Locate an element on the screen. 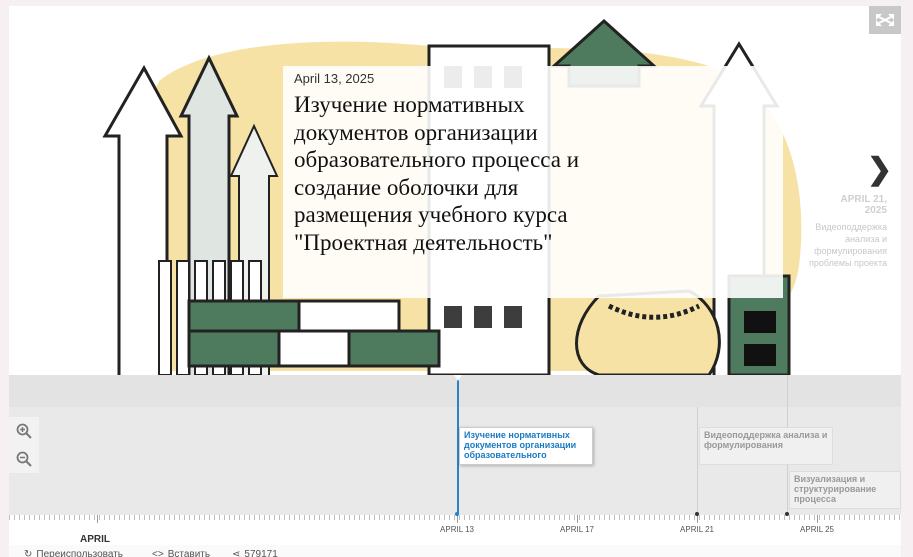 The image size is (913, 557). next-slide-date: APRIL 21, 2025 is located at coordinates (852, 205).